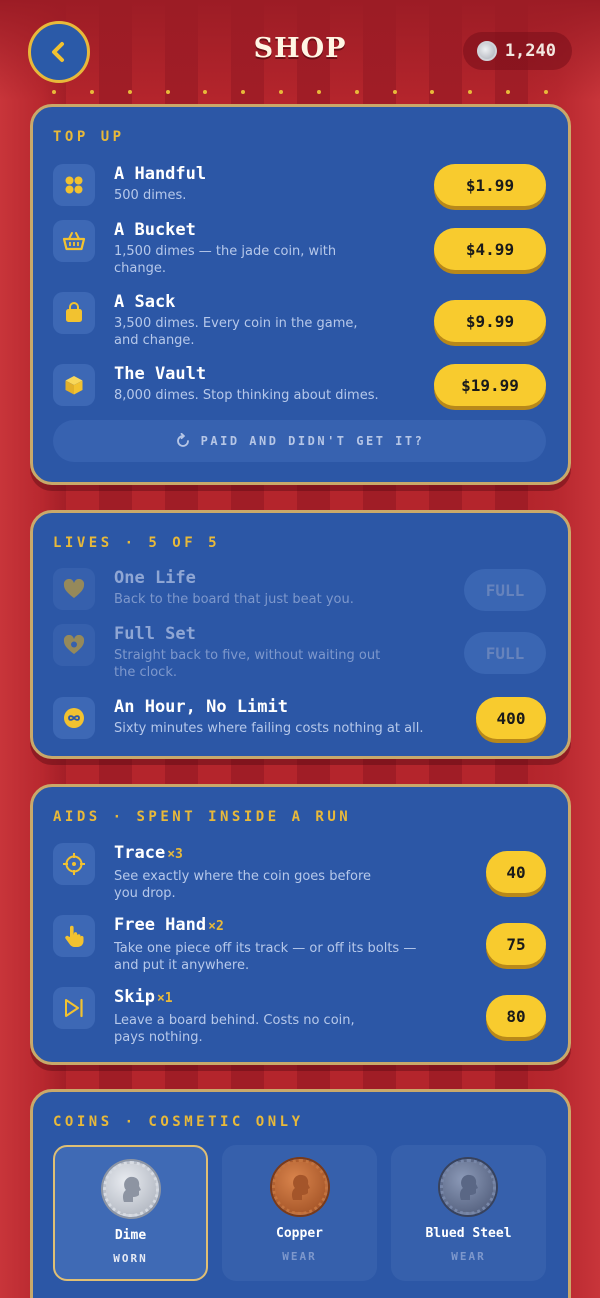 This screenshot has width=600, height=1298. I want to click on buy-free-hand-button: 75, so click(516, 944).